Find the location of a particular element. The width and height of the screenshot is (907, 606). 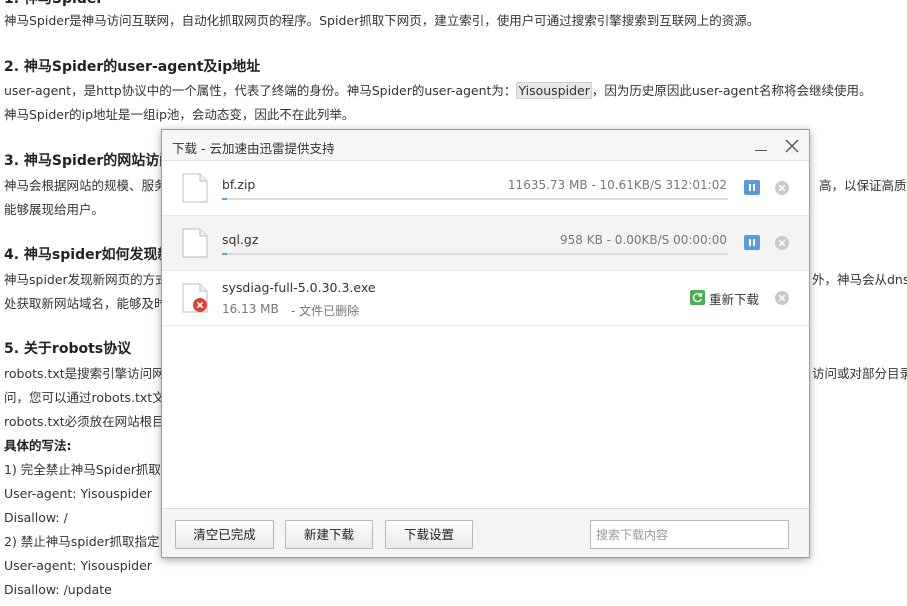

article-heading-4: 4. 神马spider如何发现新 is located at coordinates (88, 255).